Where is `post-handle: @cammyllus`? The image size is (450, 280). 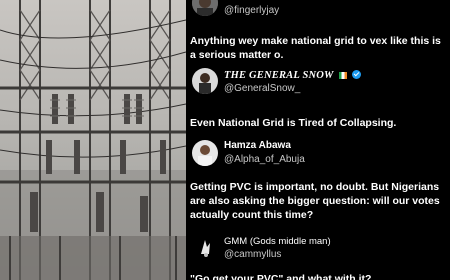 post-handle: @cammyllus is located at coordinates (252, 254).